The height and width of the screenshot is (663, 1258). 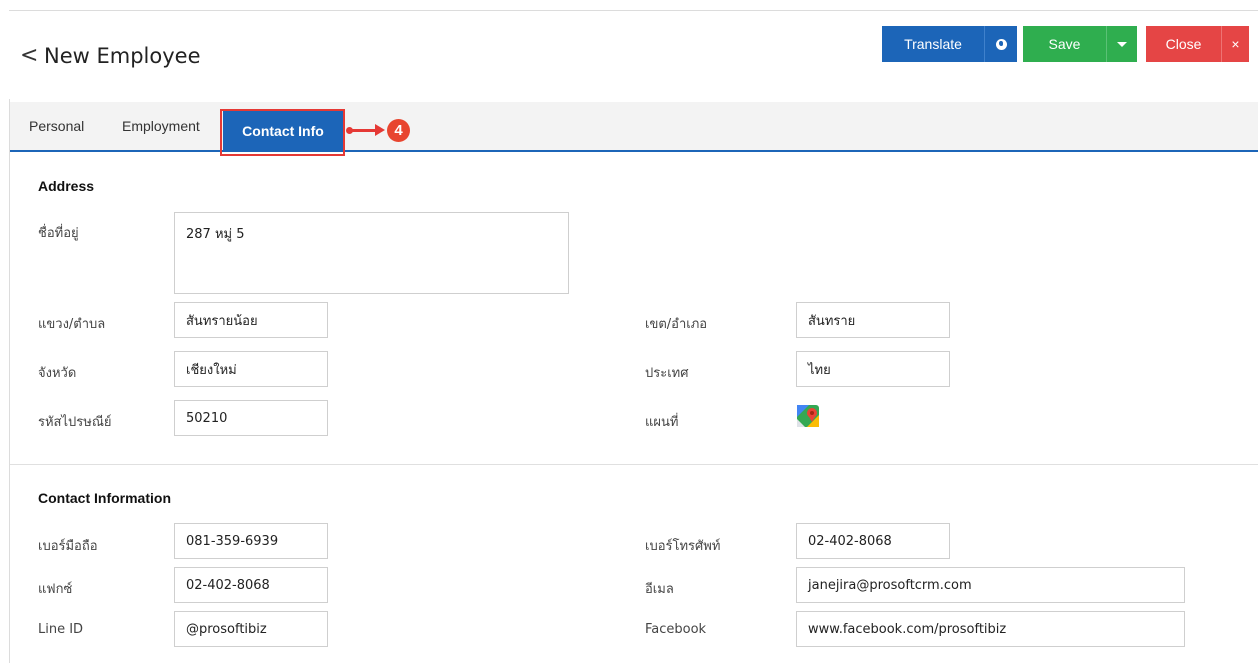 I want to click on subdistrict-label: แขวง/ตำบล, so click(x=72, y=324).